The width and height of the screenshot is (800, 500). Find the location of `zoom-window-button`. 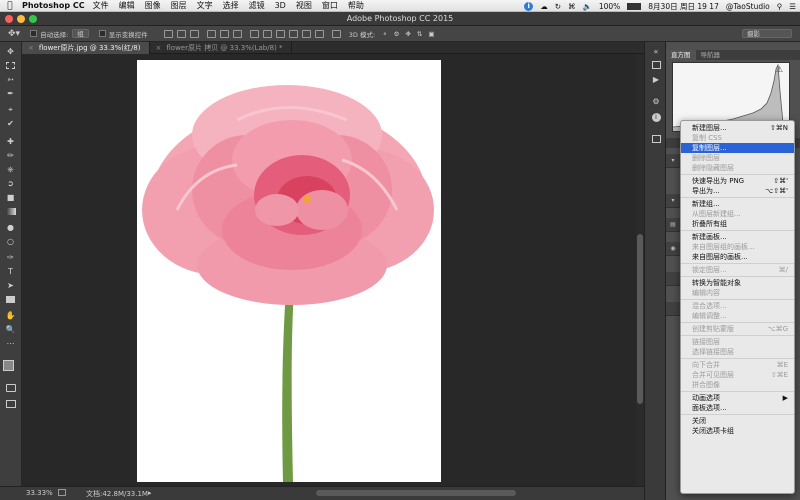

zoom-window-button is located at coordinates (33, 19).